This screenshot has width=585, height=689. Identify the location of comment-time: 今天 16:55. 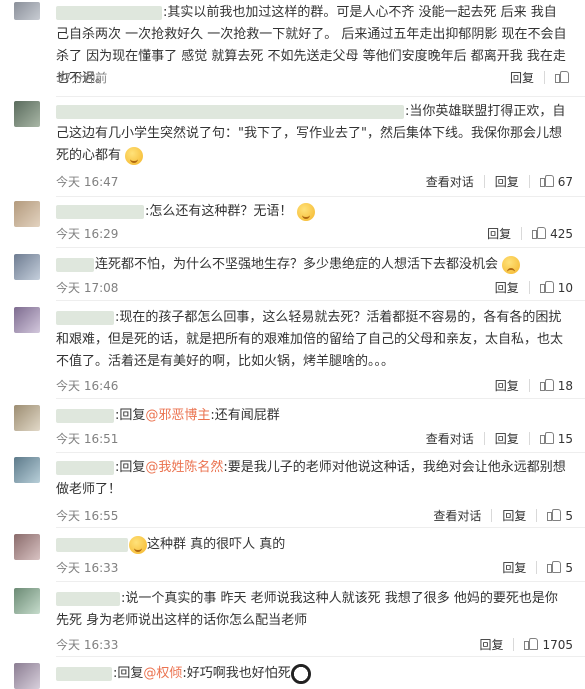
(87, 516).